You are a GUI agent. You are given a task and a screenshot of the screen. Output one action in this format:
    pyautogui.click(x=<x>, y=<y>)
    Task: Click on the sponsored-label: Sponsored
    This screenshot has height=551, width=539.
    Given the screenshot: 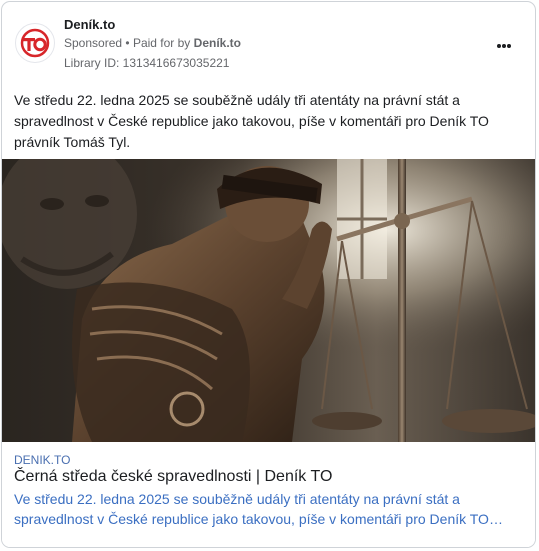 What is the action you would take?
    pyautogui.click(x=93, y=43)
    